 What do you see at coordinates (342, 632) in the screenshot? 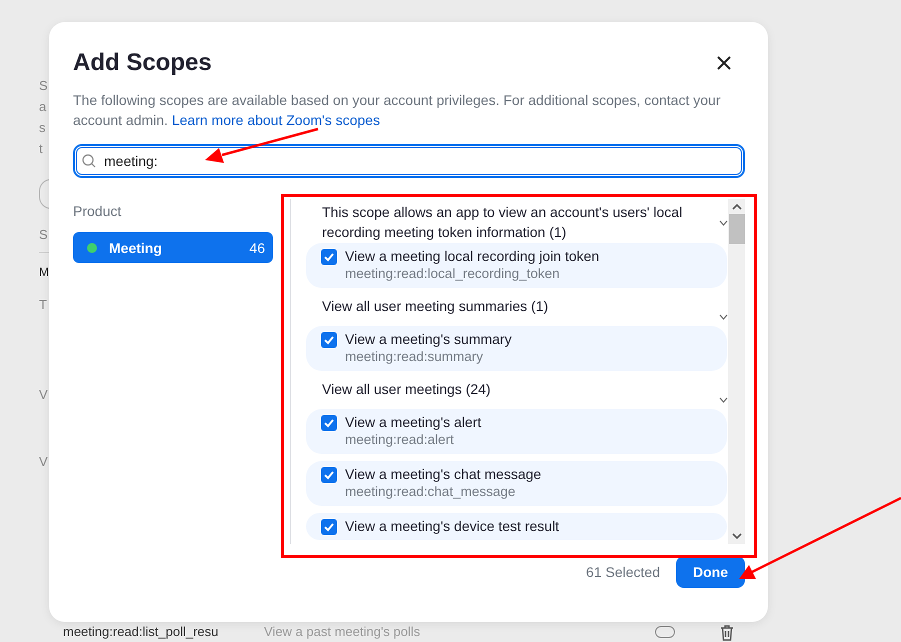
I see `scope-description: View a past meeting's polls` at bounding box center [342, 632].